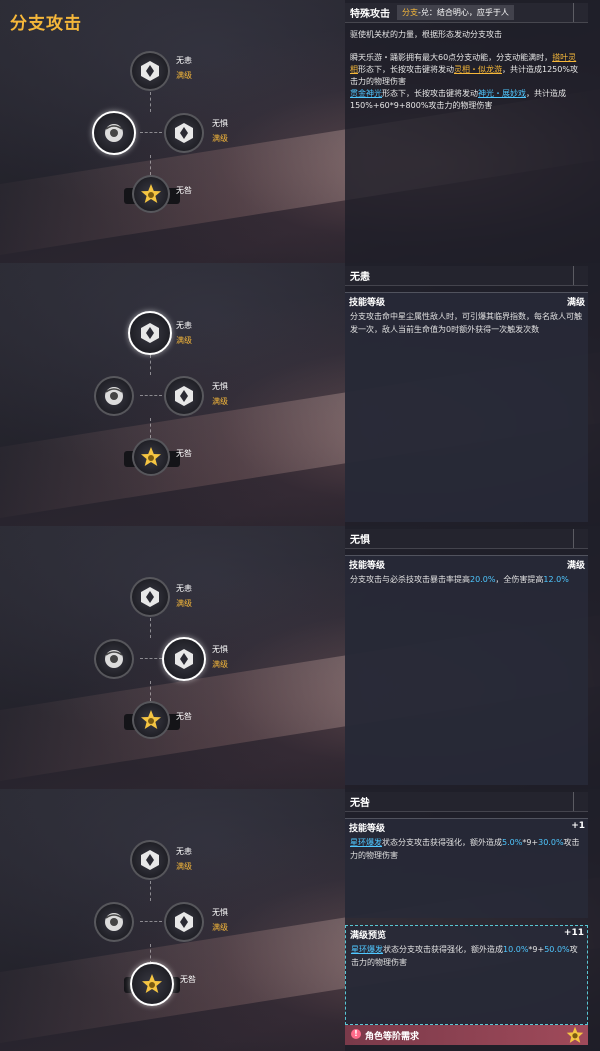  What do you see at coordinates (370, 14) in the screenshot?
I see `header-title: 特殊攻击` at bounding box center [370, 14].